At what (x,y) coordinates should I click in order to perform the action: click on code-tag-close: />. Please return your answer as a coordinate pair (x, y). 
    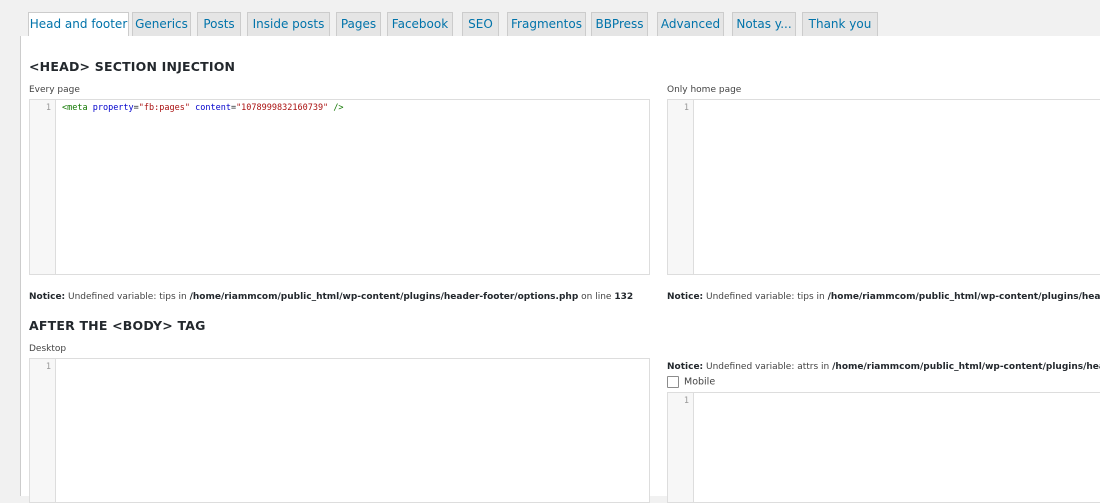
    Looking at the image, I should click on (338, 108).